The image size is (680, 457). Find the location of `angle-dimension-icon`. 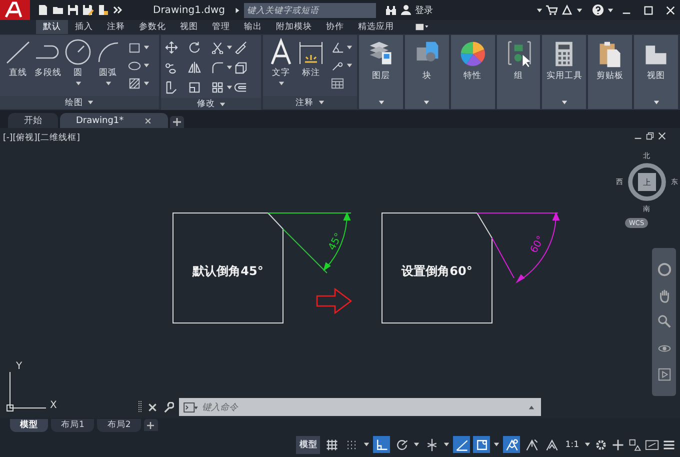

angle-dimension-icon is located at coordinates (337, 47).